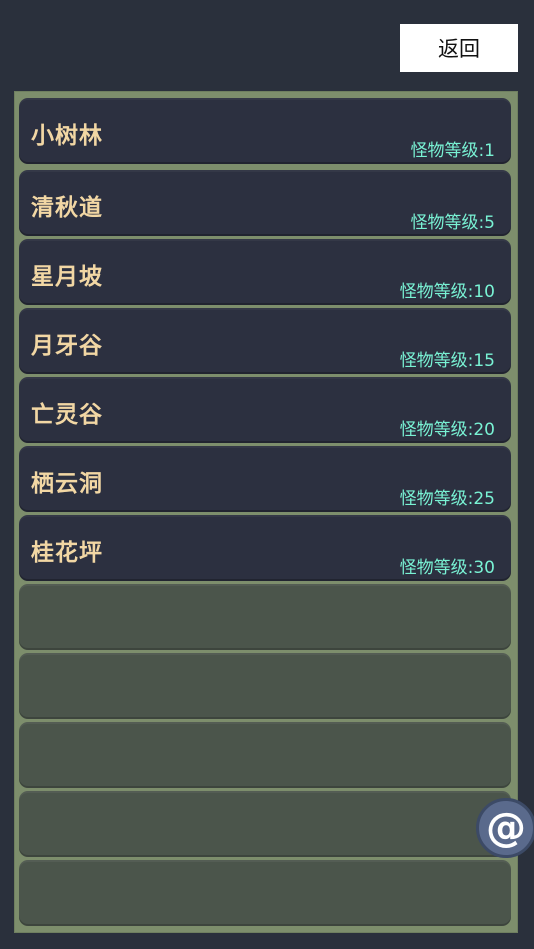 The width and height of the screenshot is (534, 949). I want to click on location-name: 星月坡, so click(67, 277).